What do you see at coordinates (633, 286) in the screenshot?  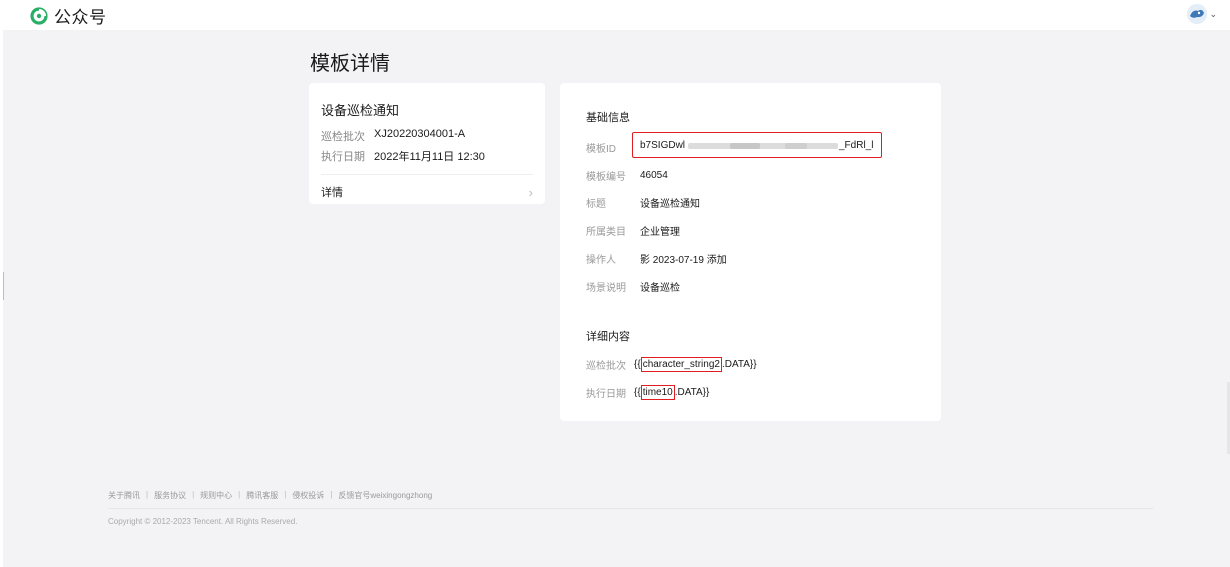 I see `info-row: 场景说明 设备巡检` at bounding box center [633, 286].